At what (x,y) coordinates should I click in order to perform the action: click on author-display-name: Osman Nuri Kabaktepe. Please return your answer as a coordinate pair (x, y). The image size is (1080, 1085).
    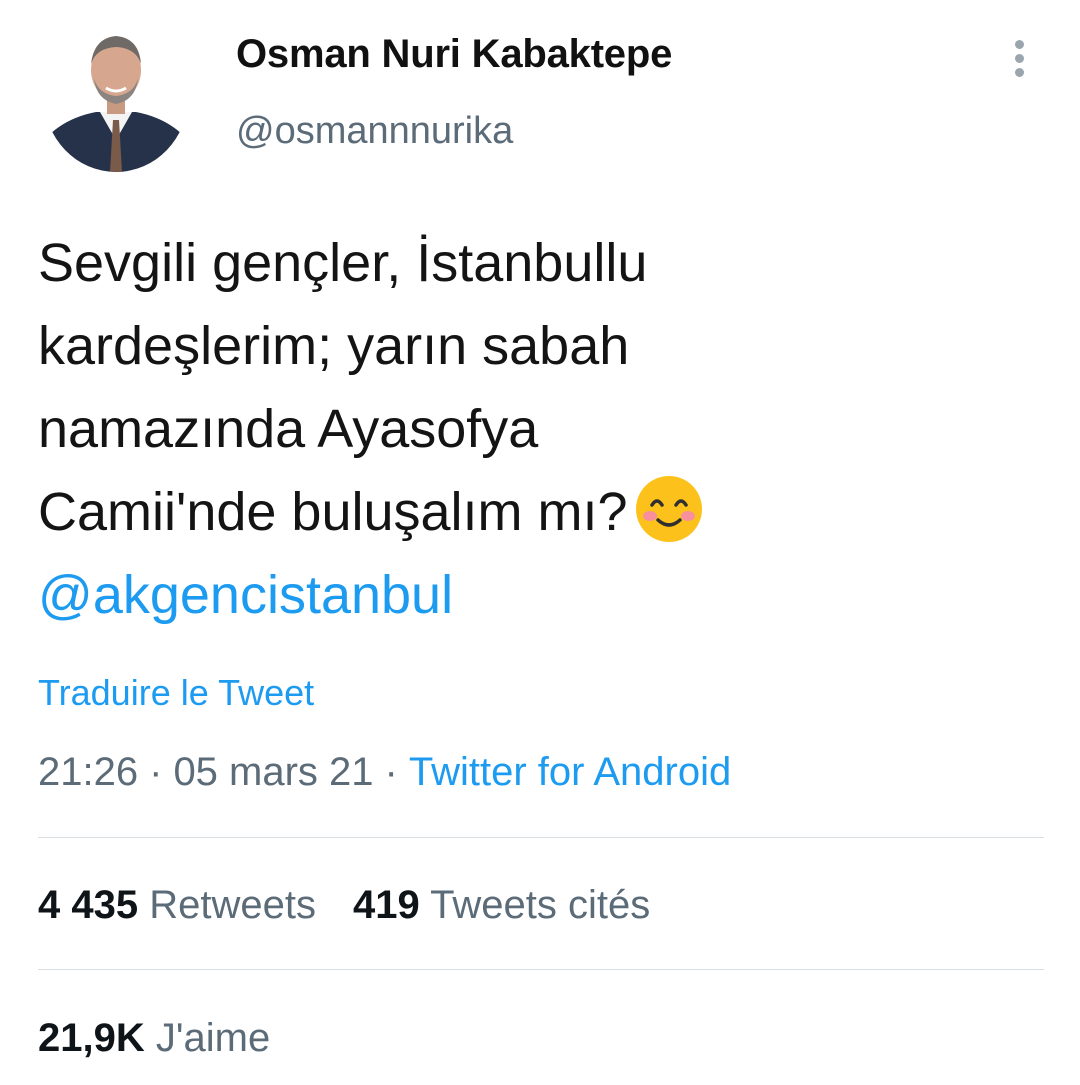
    Looking at the image, I should click on (454, 54).